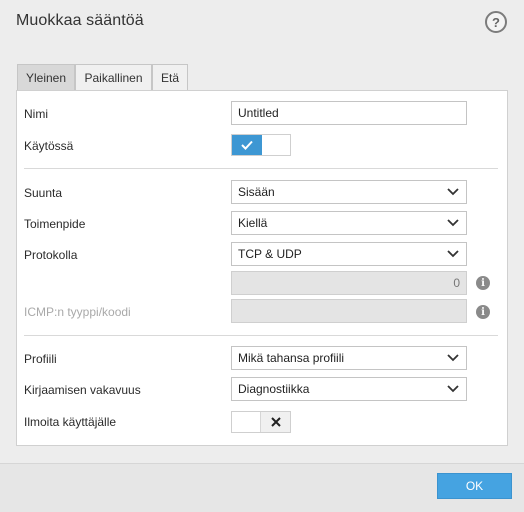 Image resolution: width=524 pixels, height=512 pixels. Describe the element at coordinates (113, 77) in the screenshot. I see `tab-local: Paikallinen` at that location.